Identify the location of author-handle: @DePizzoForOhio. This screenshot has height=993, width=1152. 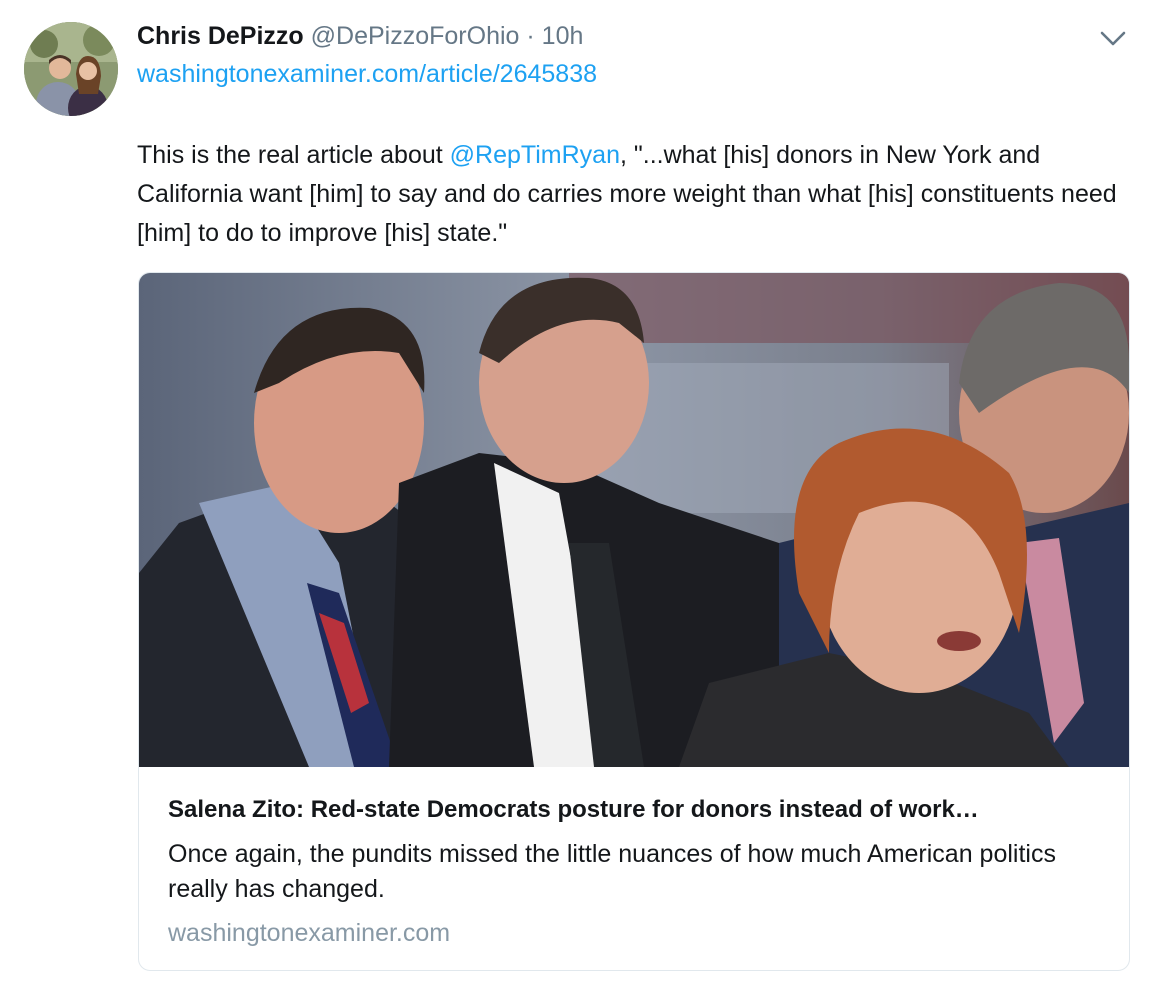
(415, 36).